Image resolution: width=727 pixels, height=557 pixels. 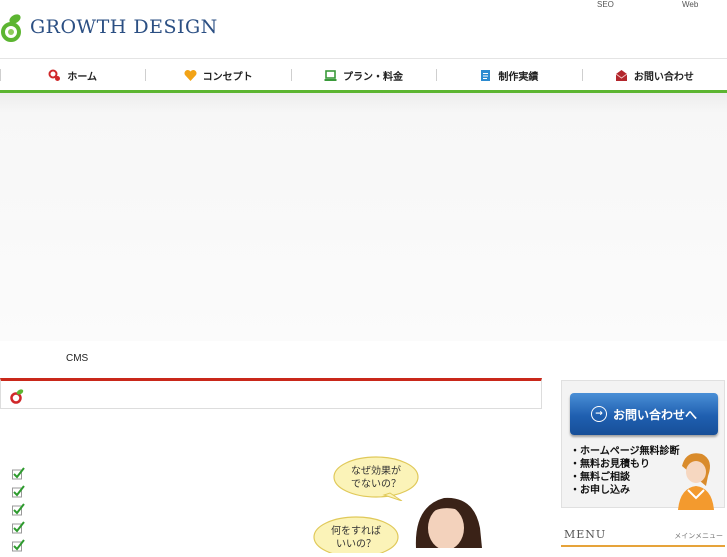 What do you see at coordinates (690, 4) in the screenshot?
I see `top-link-web: Web` at bounding box center [690, 4].